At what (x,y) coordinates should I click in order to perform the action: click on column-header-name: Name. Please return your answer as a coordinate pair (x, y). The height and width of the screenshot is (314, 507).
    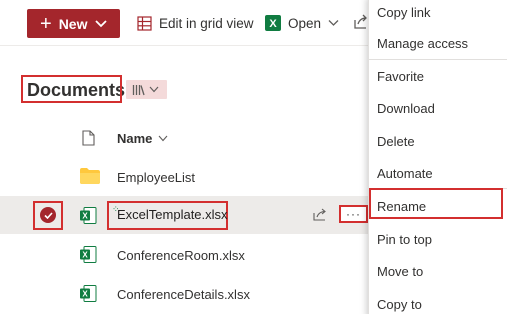
    Looking at the image, I should click on (142, 138).